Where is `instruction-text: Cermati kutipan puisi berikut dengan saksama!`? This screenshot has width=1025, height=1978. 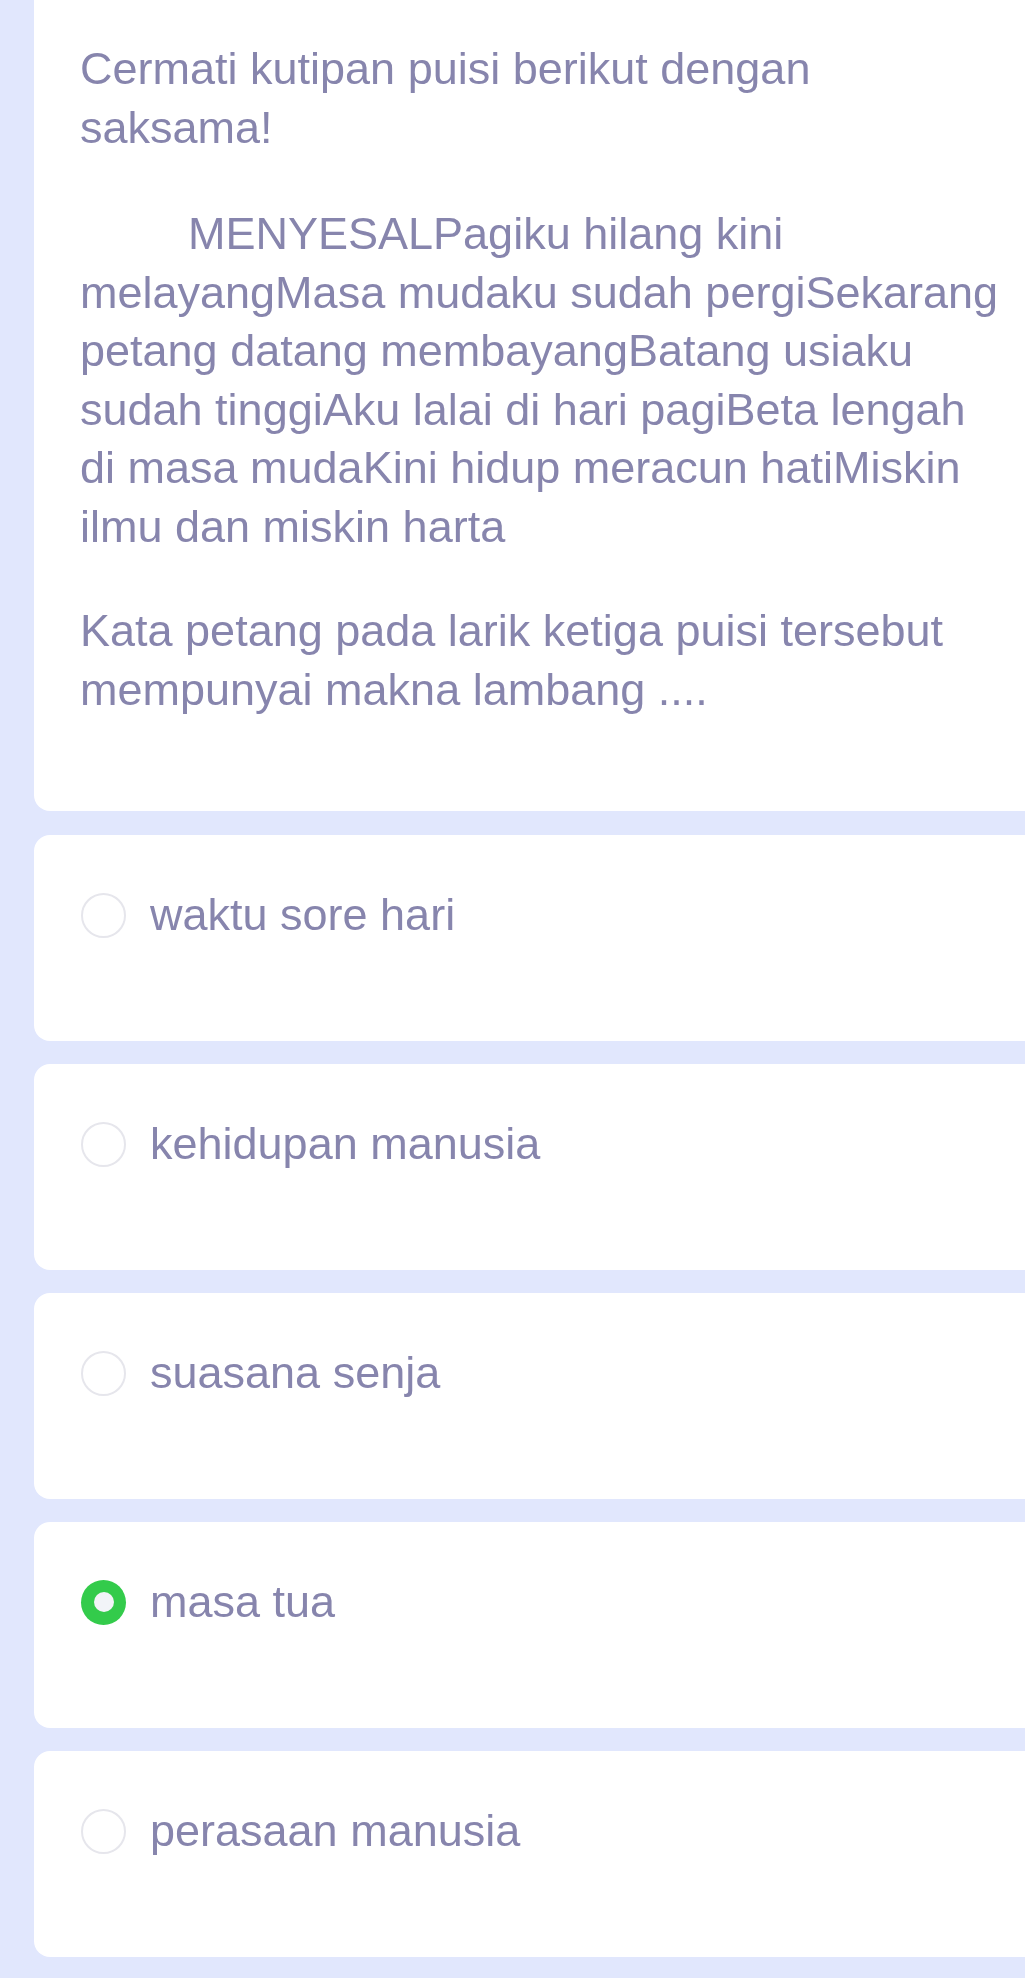
instruction-text: Cermati kutipan puisi berikut dengan saksama! is located at coordinates (446, 98).